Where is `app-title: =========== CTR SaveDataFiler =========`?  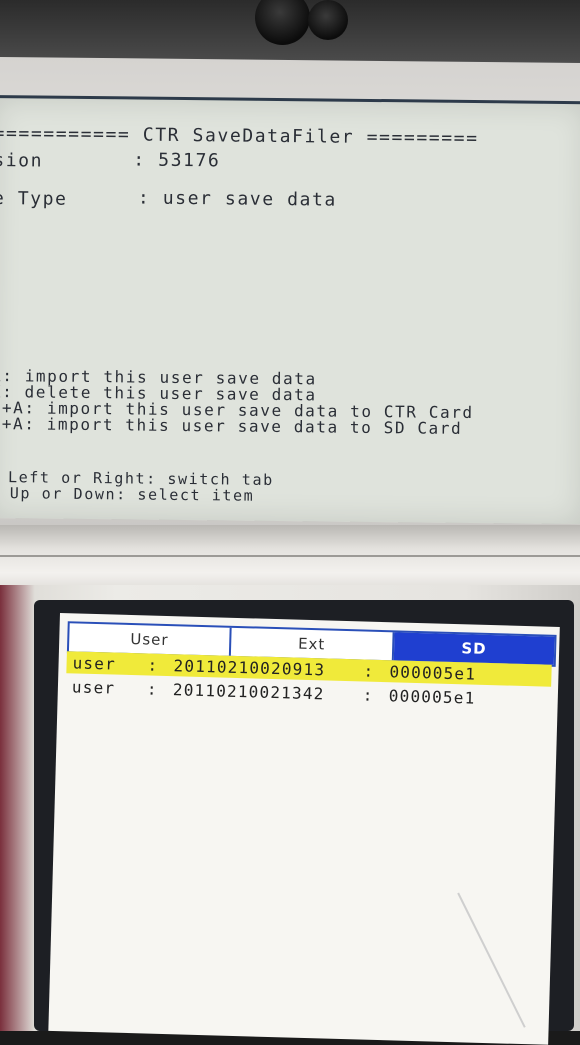 app-title: =========== CTR SaveDataFiler ========= is located at coordinates (239, 136).